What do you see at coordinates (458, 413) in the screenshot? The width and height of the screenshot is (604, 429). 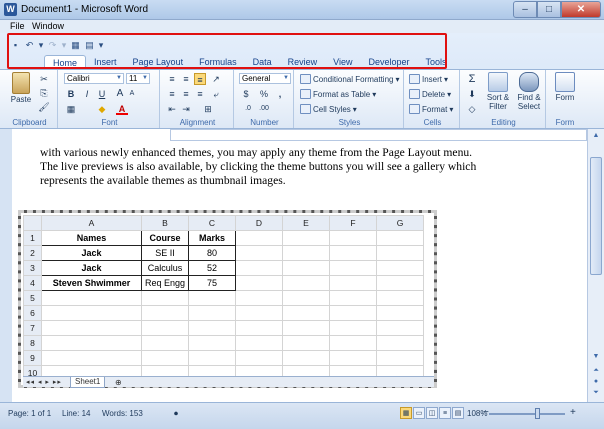 I see `draft-view-icon: ▤` at bounding box center [458, 413].